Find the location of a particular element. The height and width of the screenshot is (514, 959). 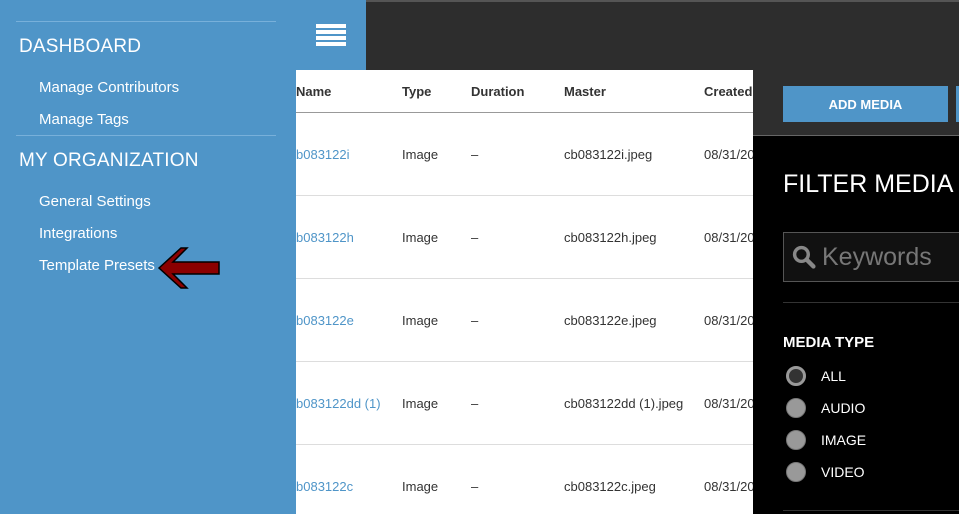

radio-all: ALL is located at coordinates (816, 376).